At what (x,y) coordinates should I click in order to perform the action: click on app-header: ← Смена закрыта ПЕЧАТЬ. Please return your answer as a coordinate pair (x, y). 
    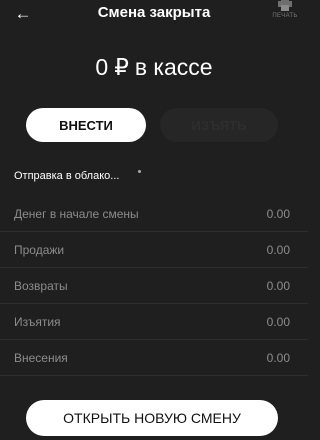
    Looking at the image, I should click on (154, 14).